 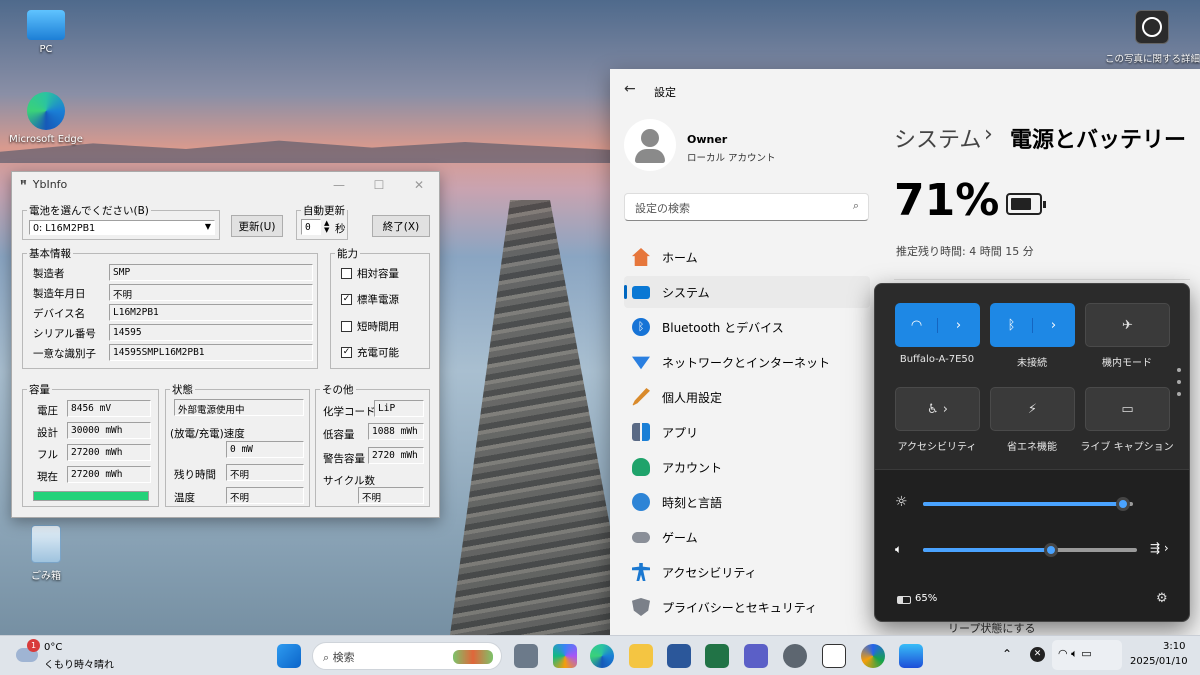 I want to click on back-arrow-icon: ←, so click(x=630, y=89).